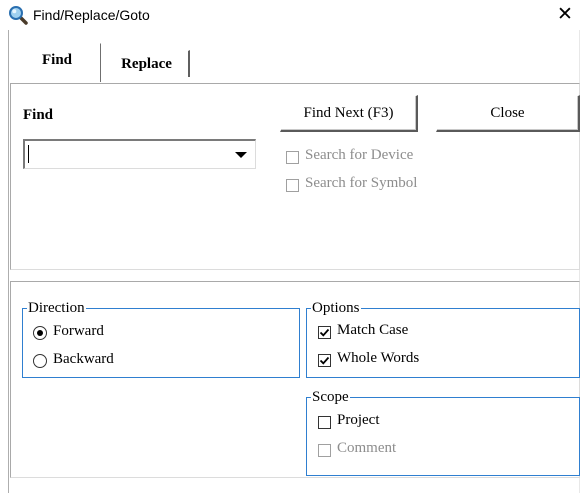  Describe the element at coordinates (28, 154) in the screenshot. I see `text-caret` at that location.